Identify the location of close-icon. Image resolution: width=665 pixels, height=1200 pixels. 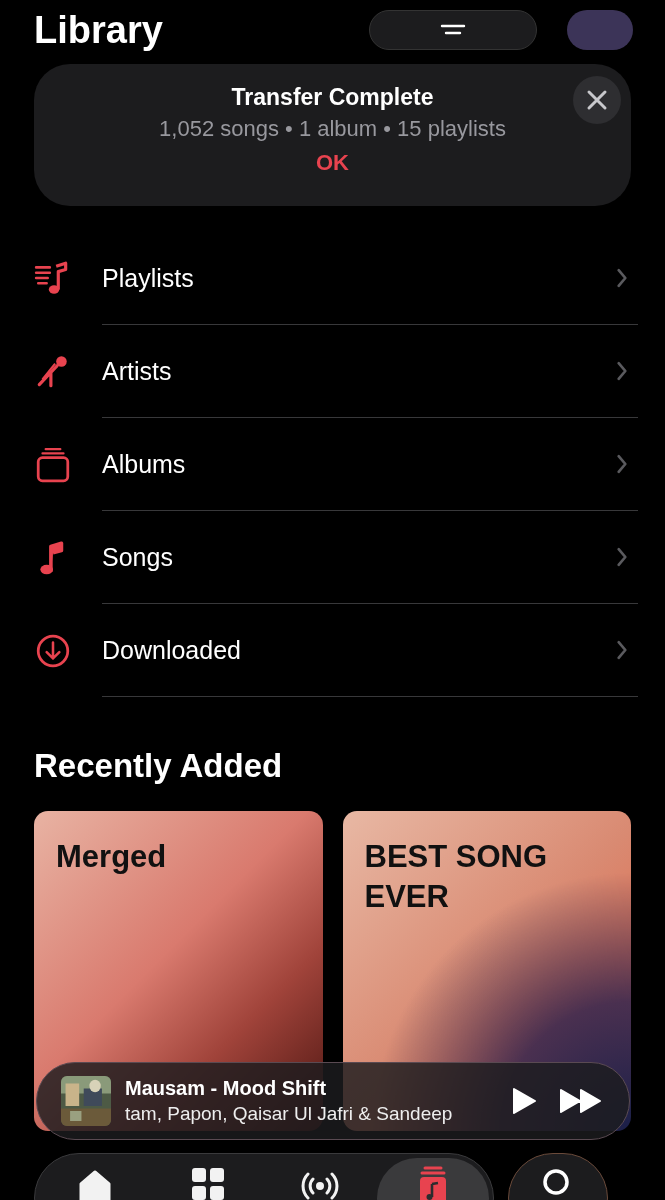
(597, 100).